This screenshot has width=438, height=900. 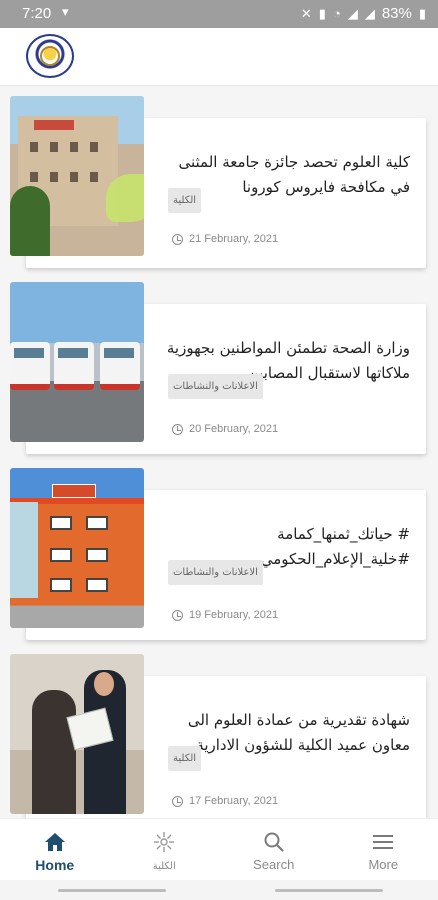 I want to click on bottom-navigation: Home الكلية Search More, so click(x=219, y=849).